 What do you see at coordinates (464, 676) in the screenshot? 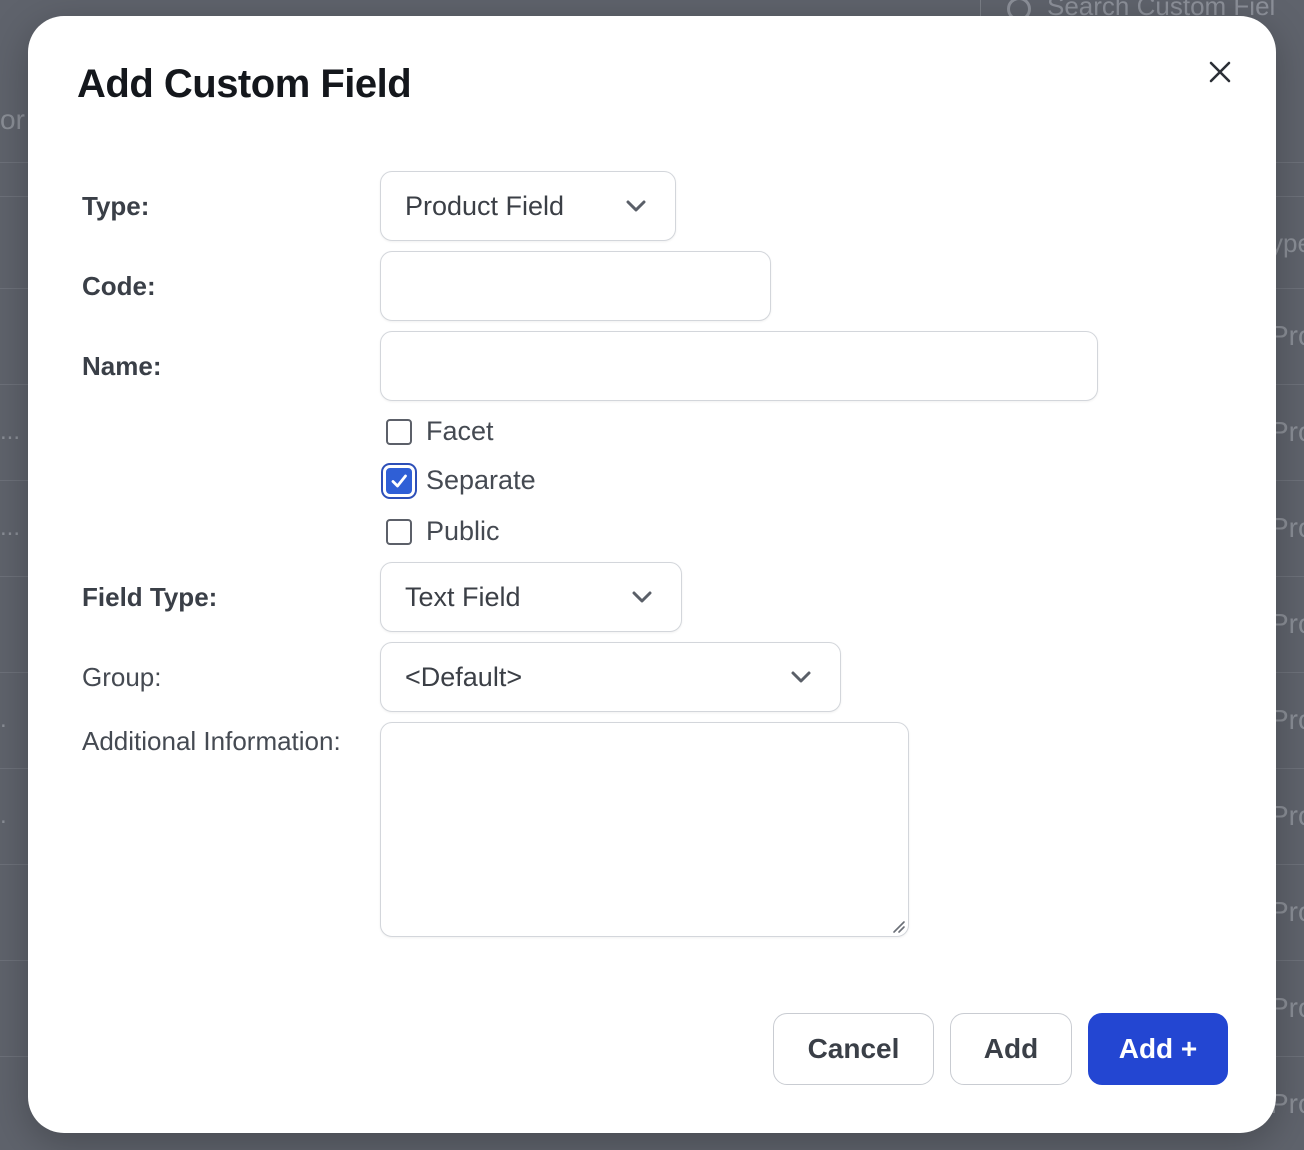
I see `group-select-value: <Default>` at bounding box center [464, 676].